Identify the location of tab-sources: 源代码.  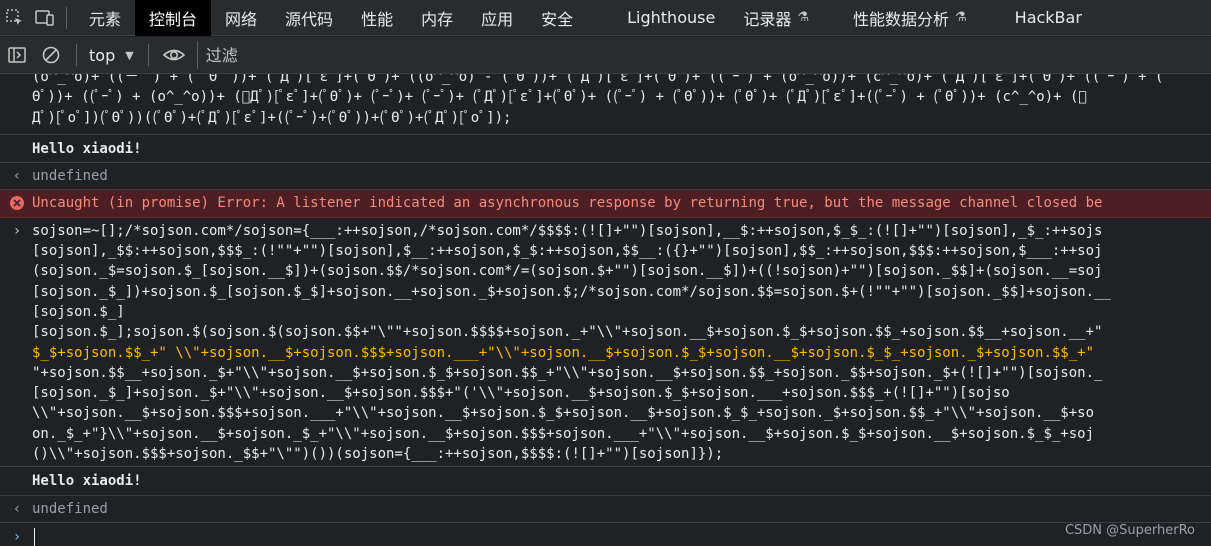
(309, 18).